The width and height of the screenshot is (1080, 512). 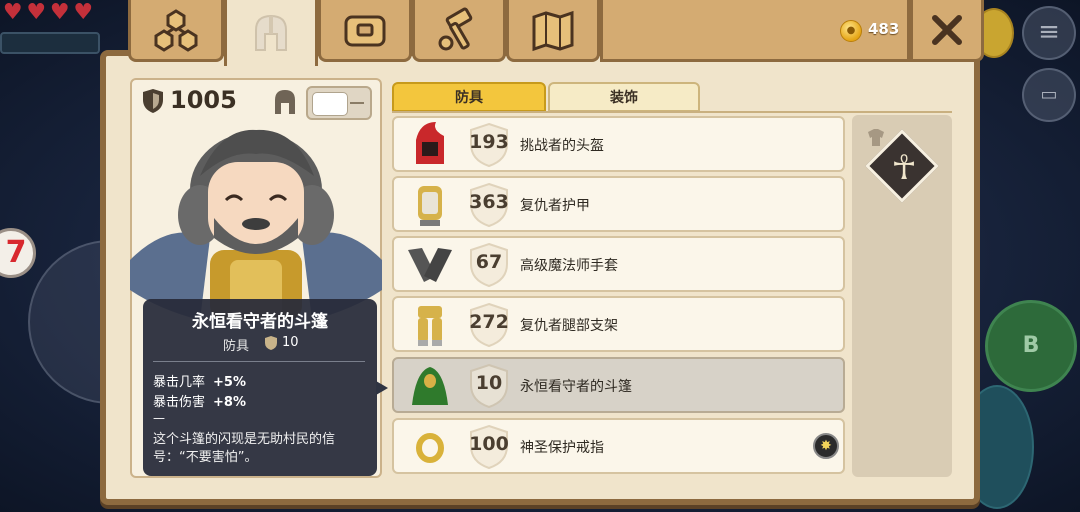 I want to click on item-defense: 67, so click(x=489, y=262).